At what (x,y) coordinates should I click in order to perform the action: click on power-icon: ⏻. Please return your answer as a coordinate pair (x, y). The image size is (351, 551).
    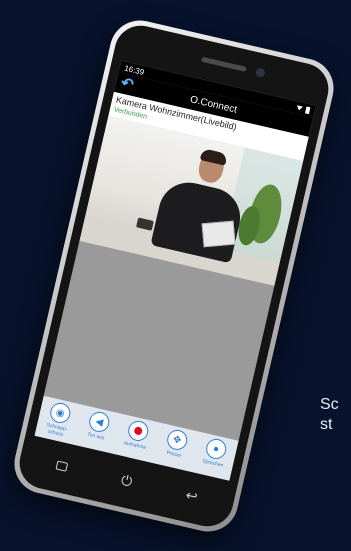
    Looking at the image, I should click on (127, 480).